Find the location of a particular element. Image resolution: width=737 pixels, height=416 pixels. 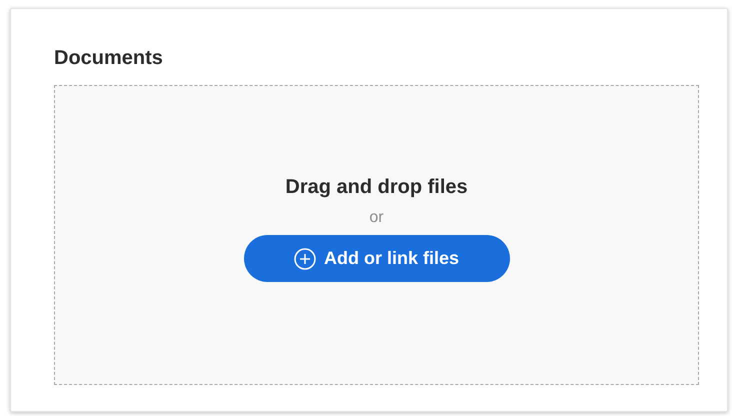

drop-heading: Drag and drop files is located at coordinates (376, 187).